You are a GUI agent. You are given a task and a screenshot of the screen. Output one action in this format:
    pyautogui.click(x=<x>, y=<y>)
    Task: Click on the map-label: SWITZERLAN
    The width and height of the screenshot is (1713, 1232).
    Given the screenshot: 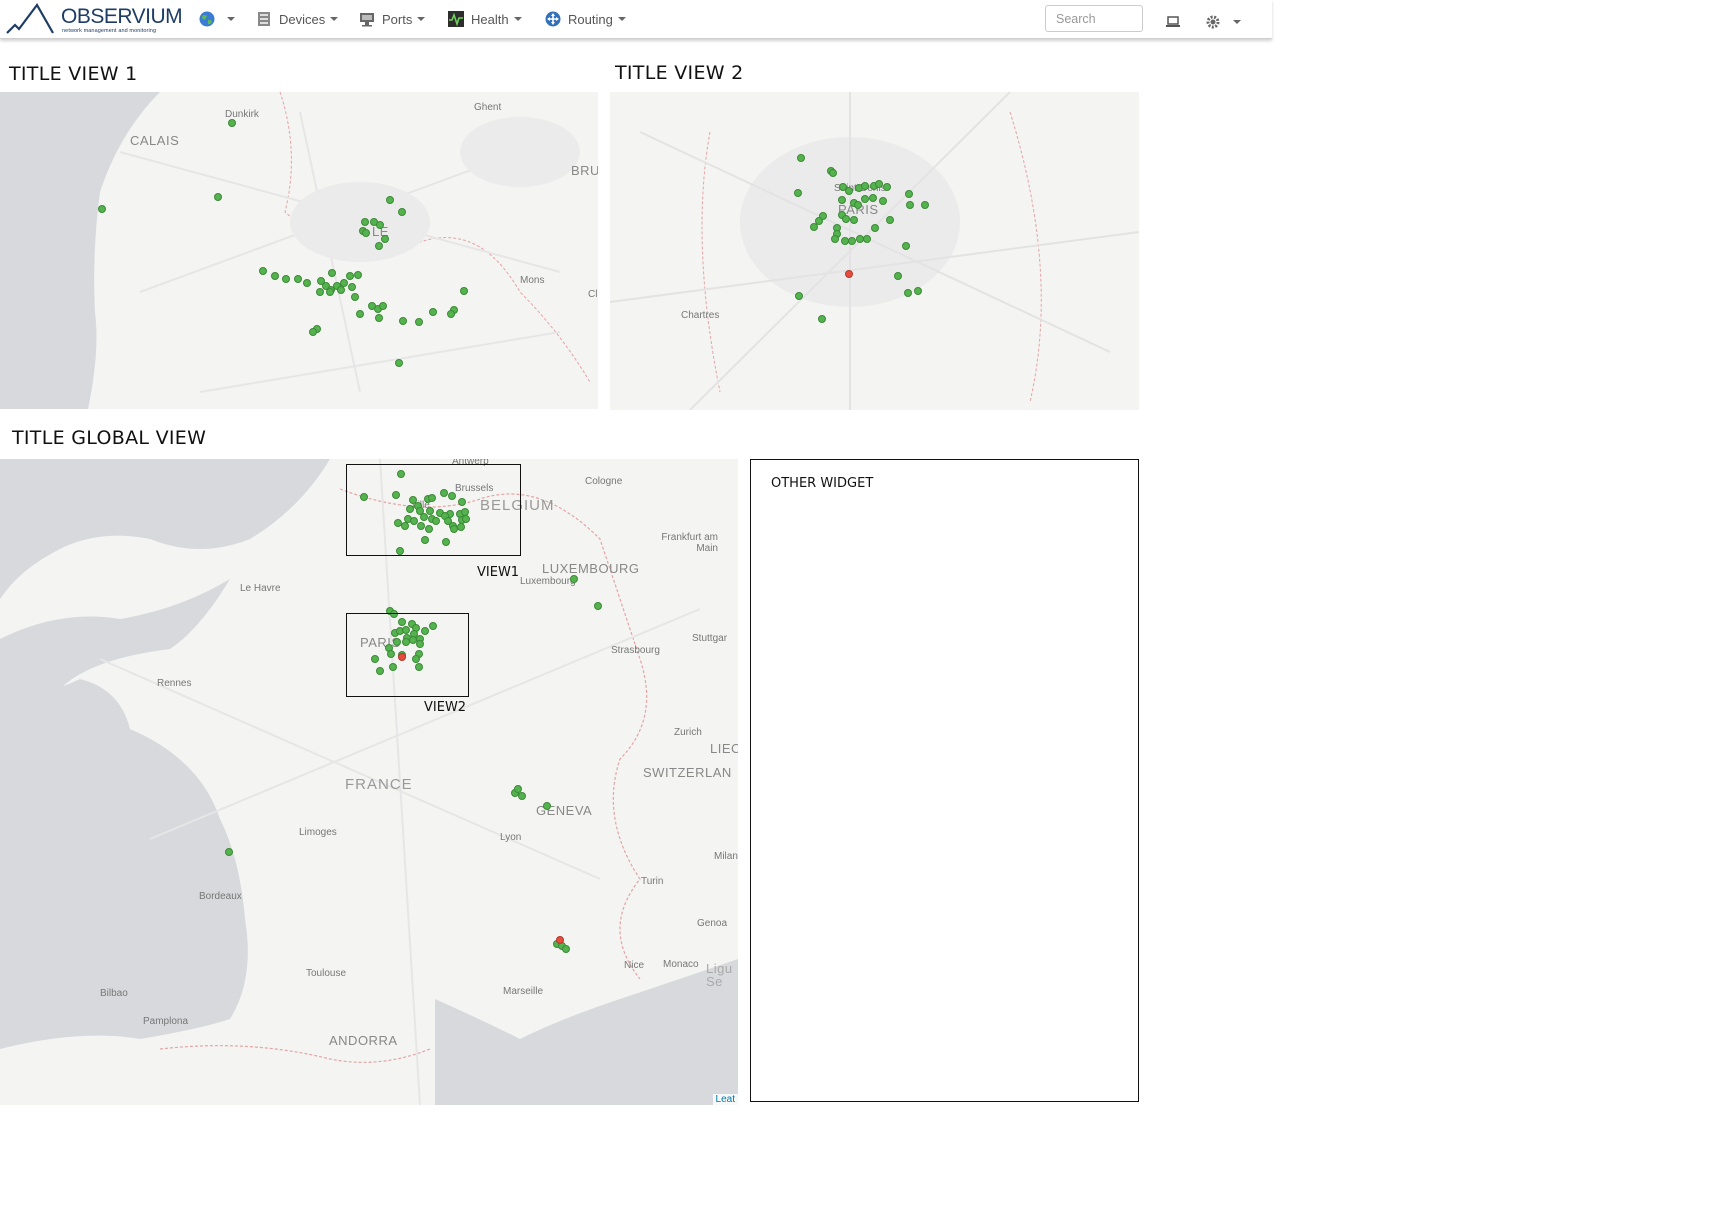 What is the action you would take?
    pyautogui.click(x=687, y=772)
    